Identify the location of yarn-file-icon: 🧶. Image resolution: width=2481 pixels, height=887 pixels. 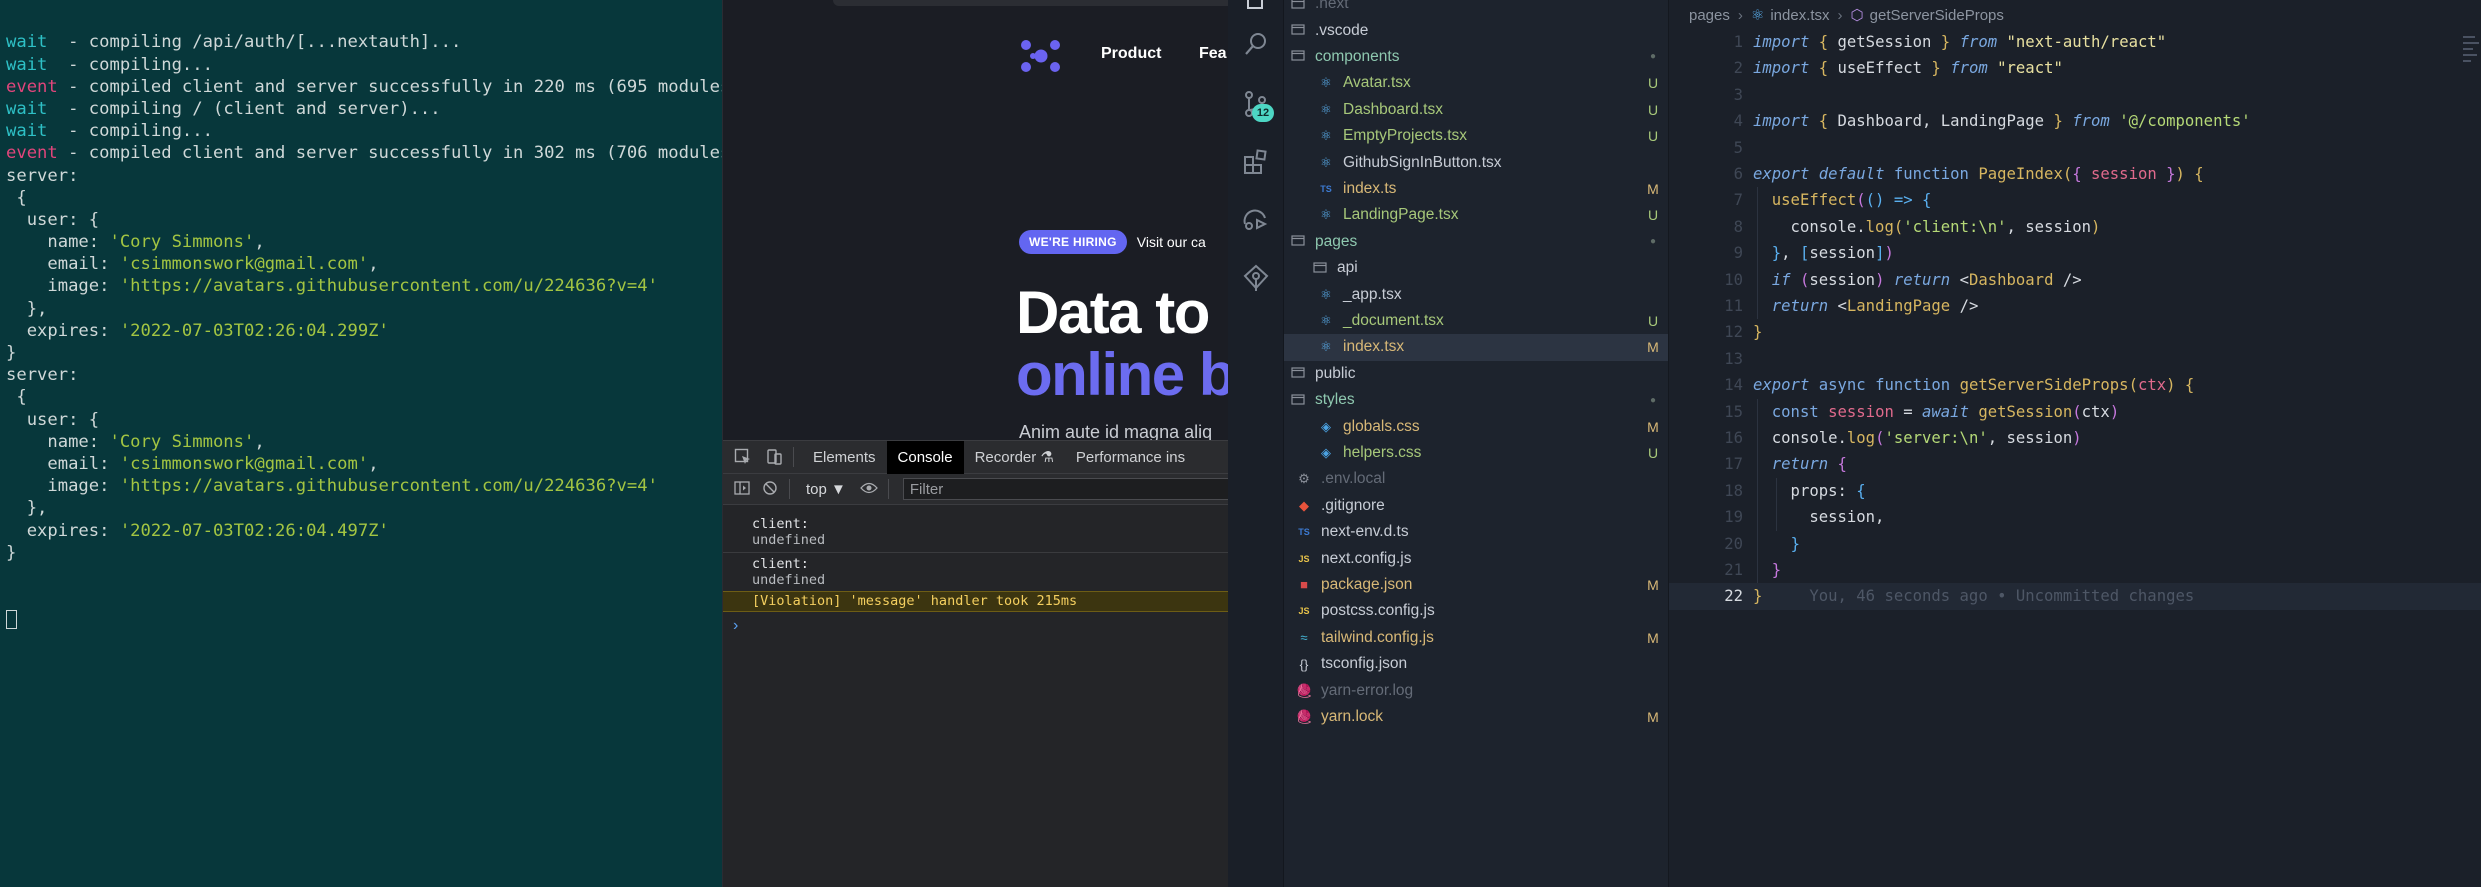
(1304, 690).